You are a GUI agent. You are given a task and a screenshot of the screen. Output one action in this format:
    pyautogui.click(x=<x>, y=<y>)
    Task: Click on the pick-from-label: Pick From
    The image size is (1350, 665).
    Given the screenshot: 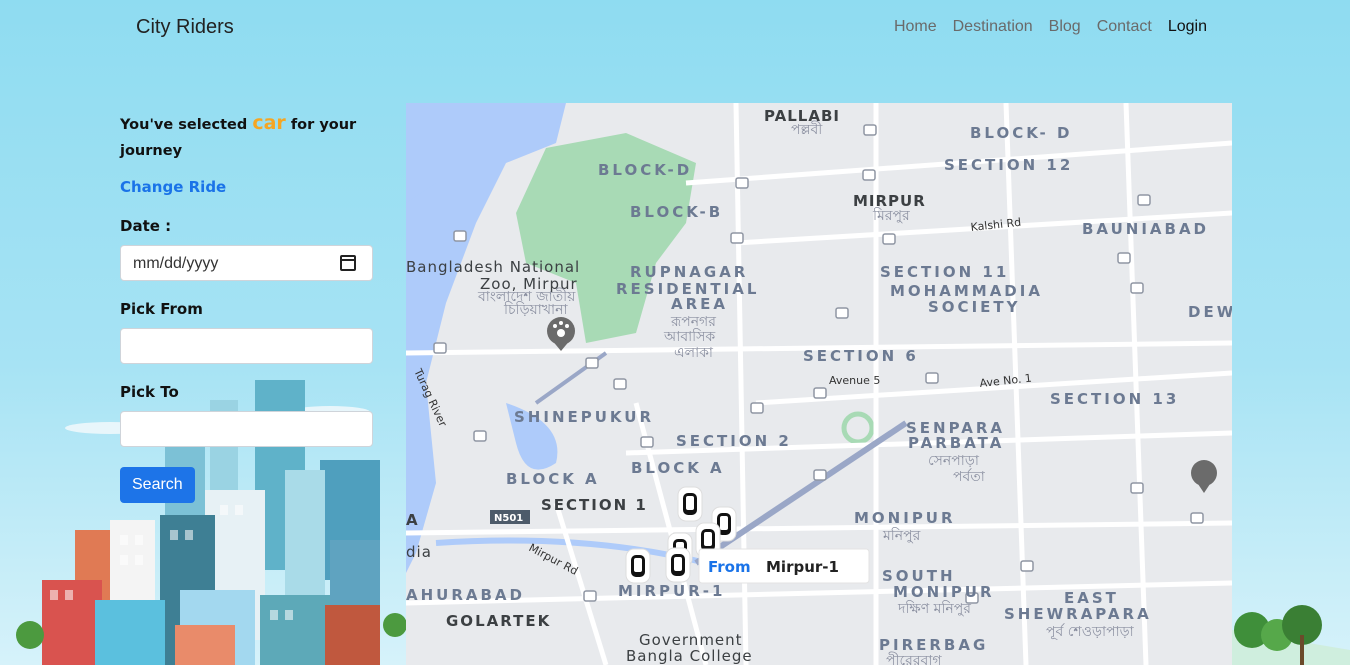 What is the action you would take?
    pyautogui.click(x=161, y=309)
    